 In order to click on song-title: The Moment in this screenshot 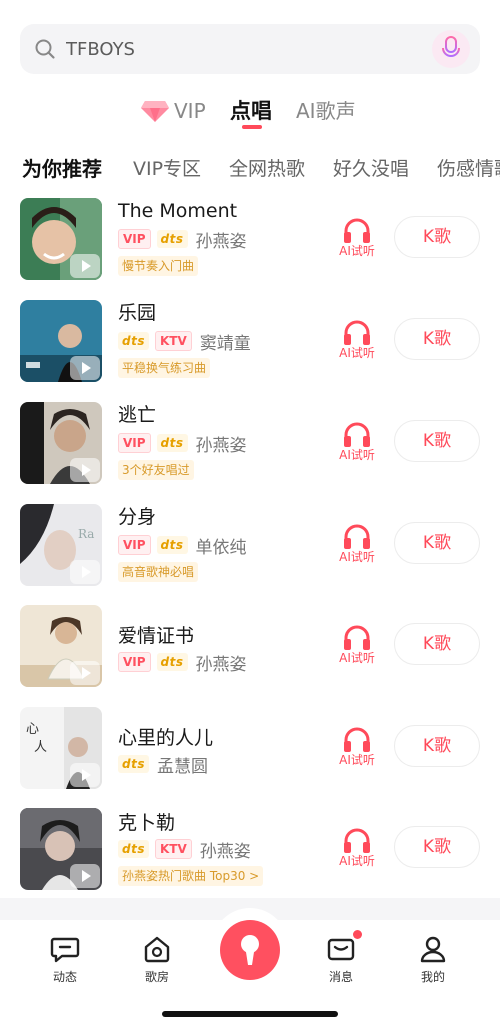, I will do `click(178, 211)`.